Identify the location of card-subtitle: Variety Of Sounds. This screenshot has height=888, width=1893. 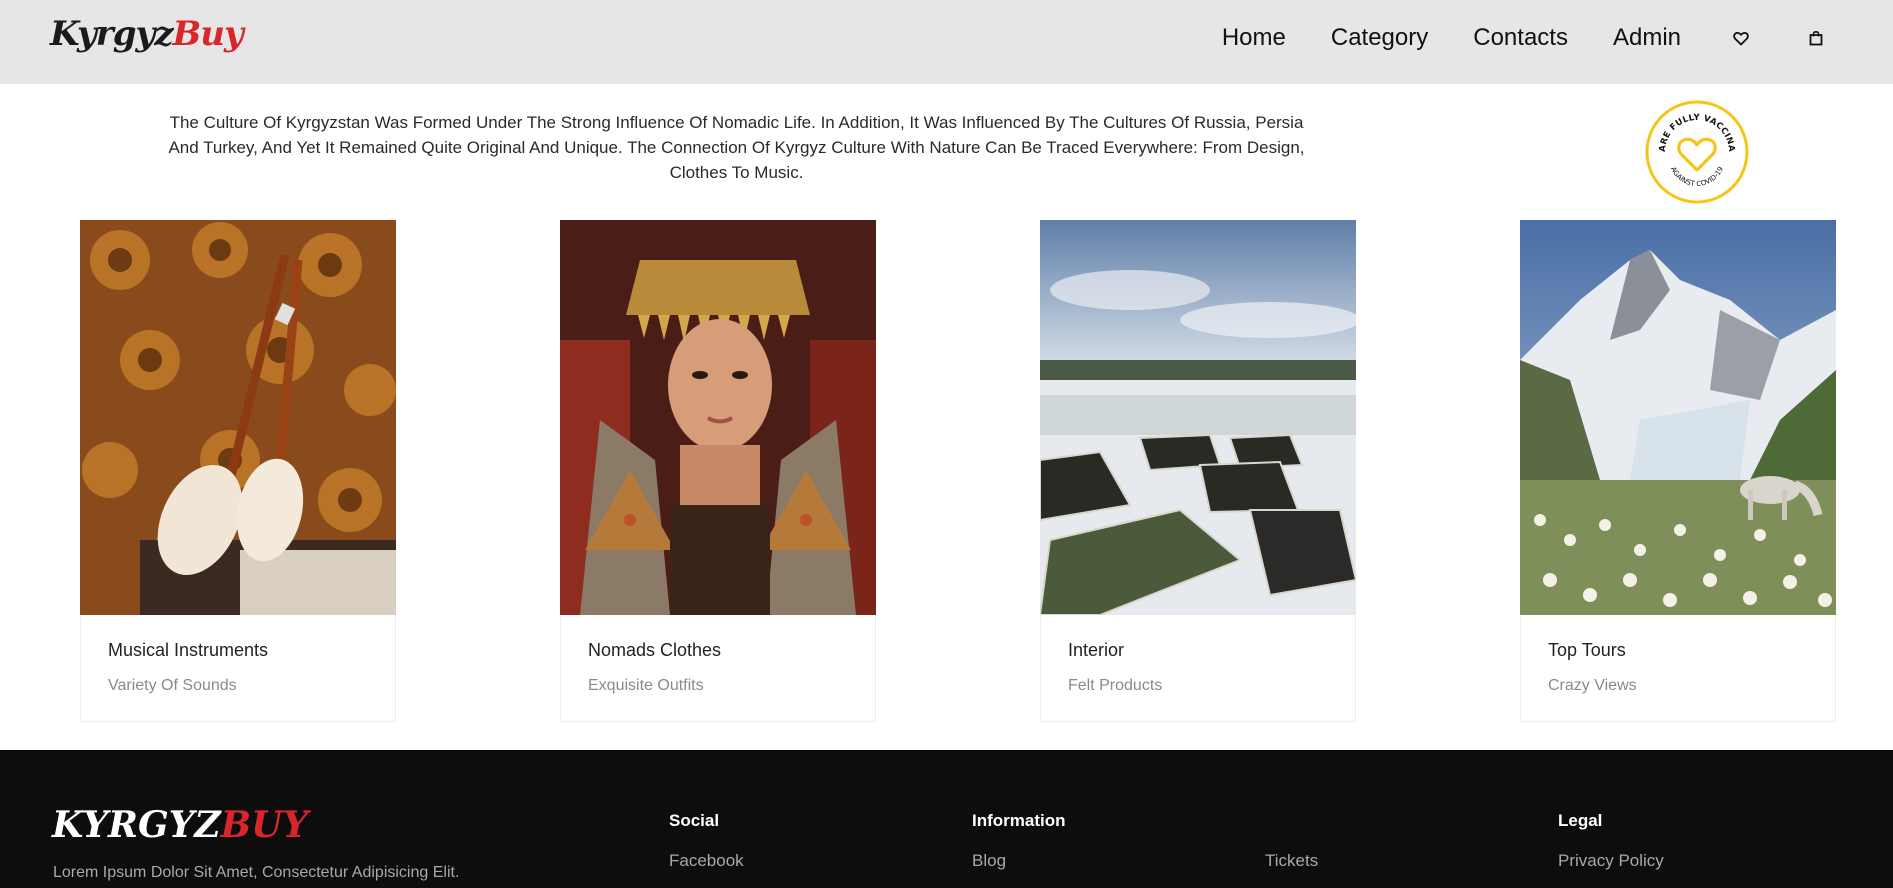
(172, 685).